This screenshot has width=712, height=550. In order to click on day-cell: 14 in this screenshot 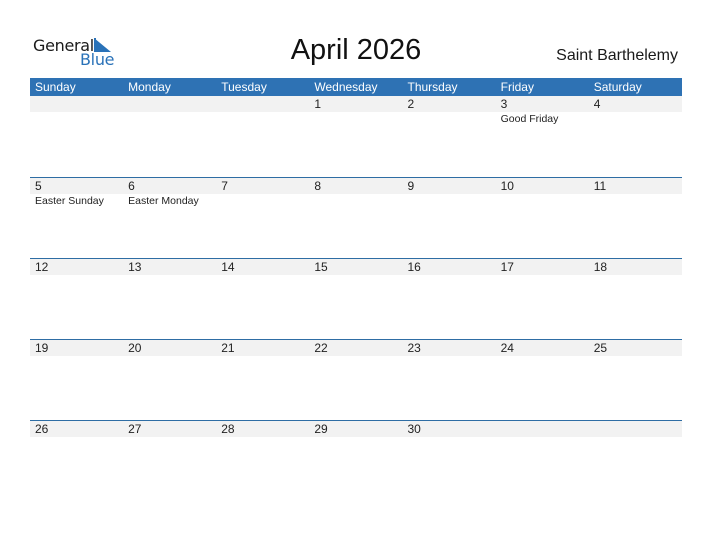, I will do `click(262, 299)`.